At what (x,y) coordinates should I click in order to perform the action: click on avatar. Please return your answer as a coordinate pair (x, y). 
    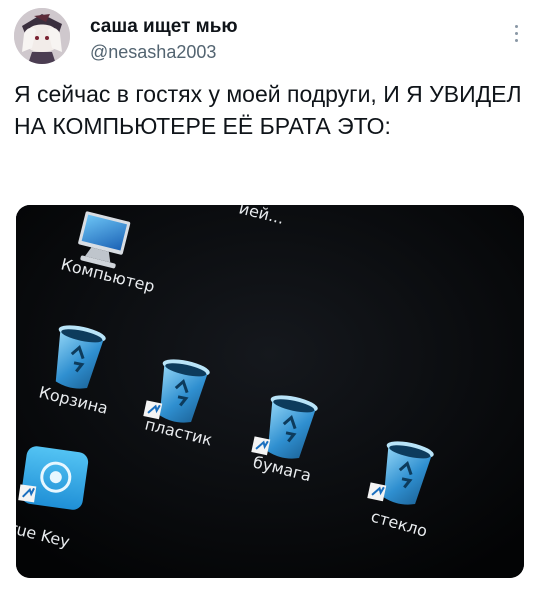
    Looking at the image, I should click on (42, 36).